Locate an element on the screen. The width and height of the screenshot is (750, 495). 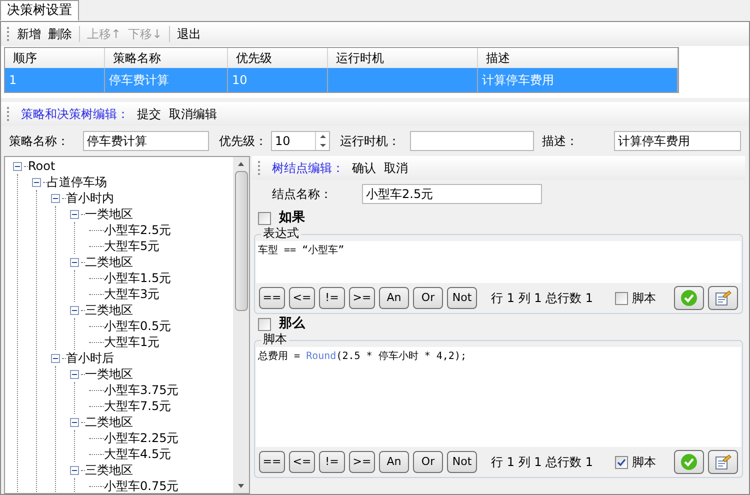
tree-item: 大型车1元 is located at coordinates (132, 342).